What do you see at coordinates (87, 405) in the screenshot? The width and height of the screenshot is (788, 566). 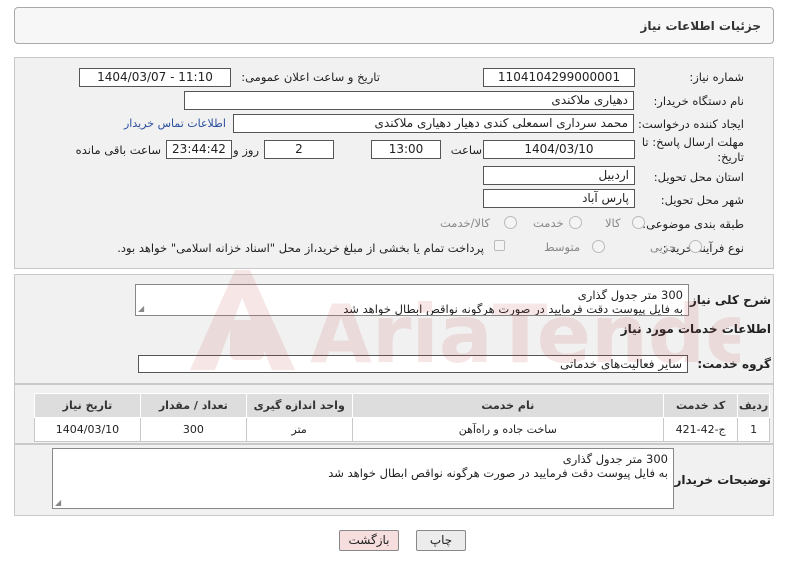 I see `col-need-date: تاریخ نیاز` at bounding box center [87, 405].